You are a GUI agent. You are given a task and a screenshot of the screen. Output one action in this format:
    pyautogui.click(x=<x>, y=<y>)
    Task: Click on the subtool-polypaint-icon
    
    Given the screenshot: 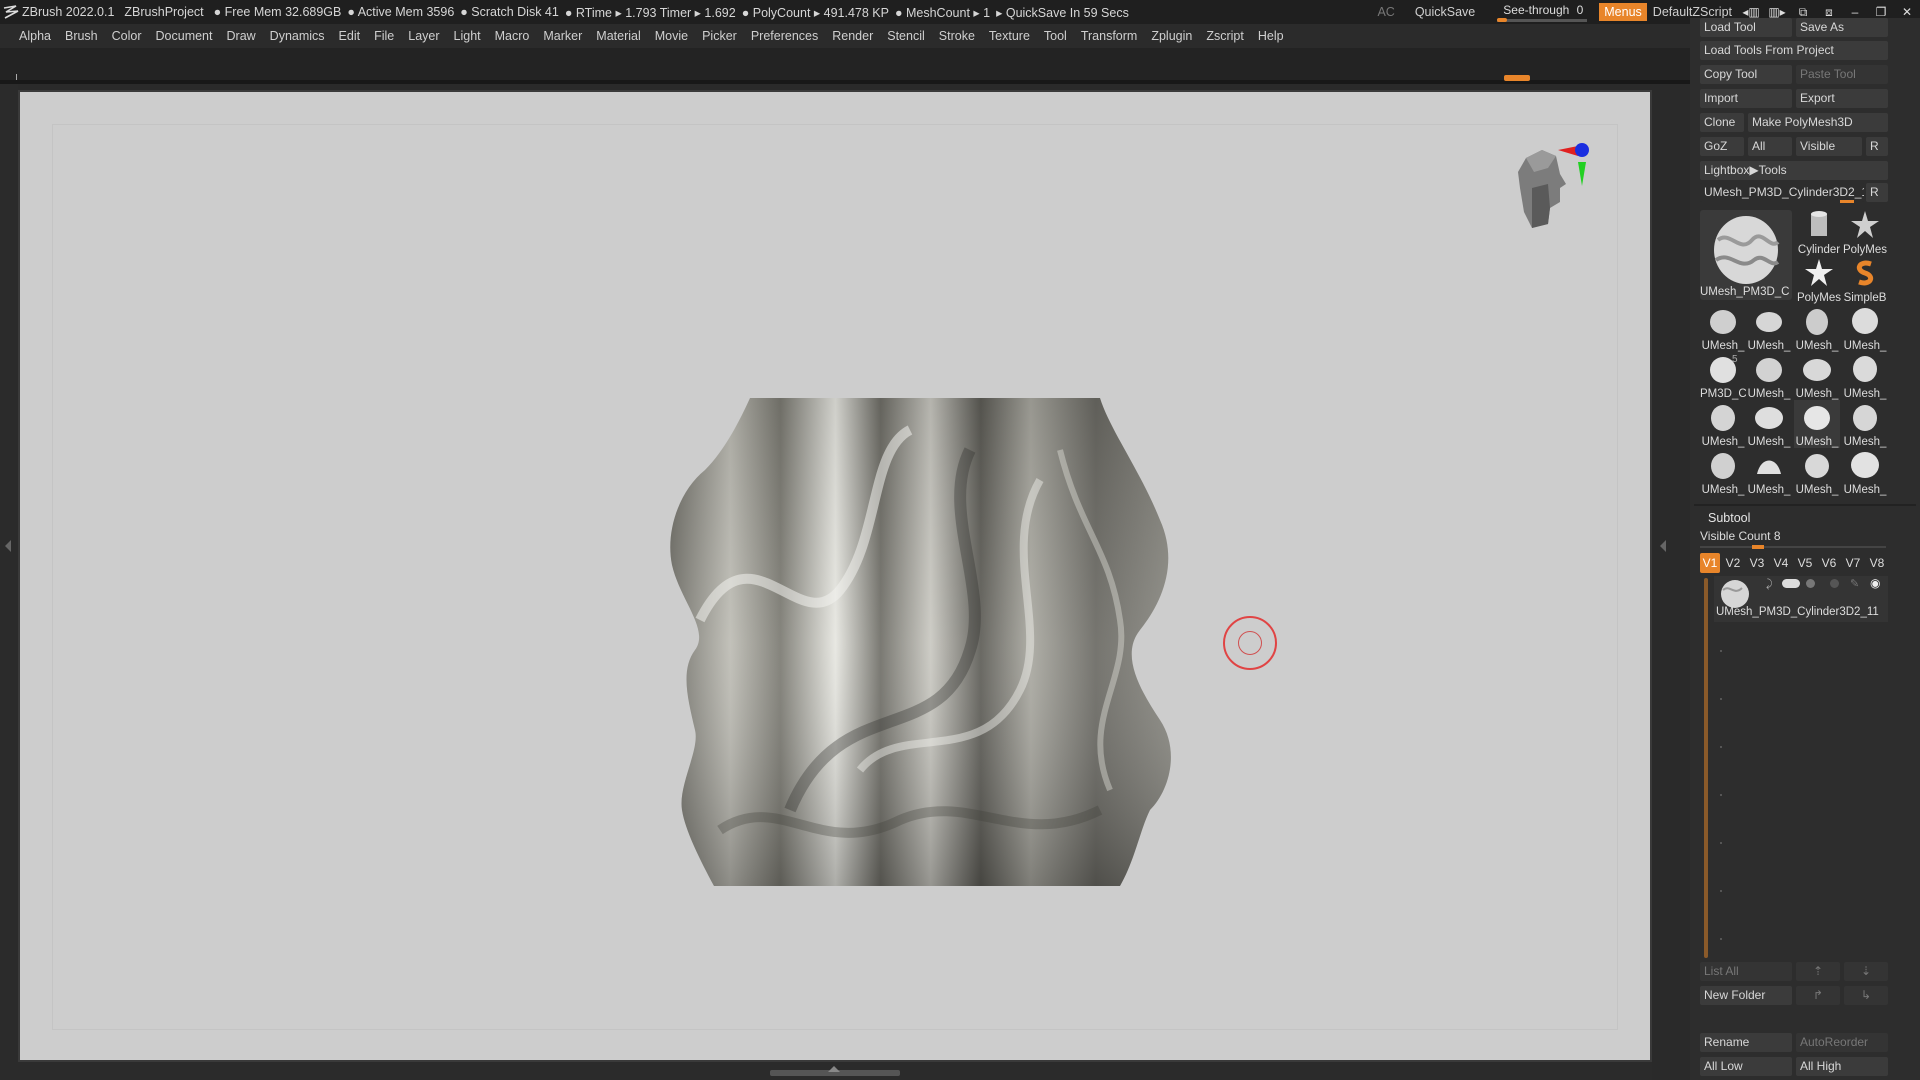 What is the action you would take?
    pyautogui.click(x=1810, y=583)
    